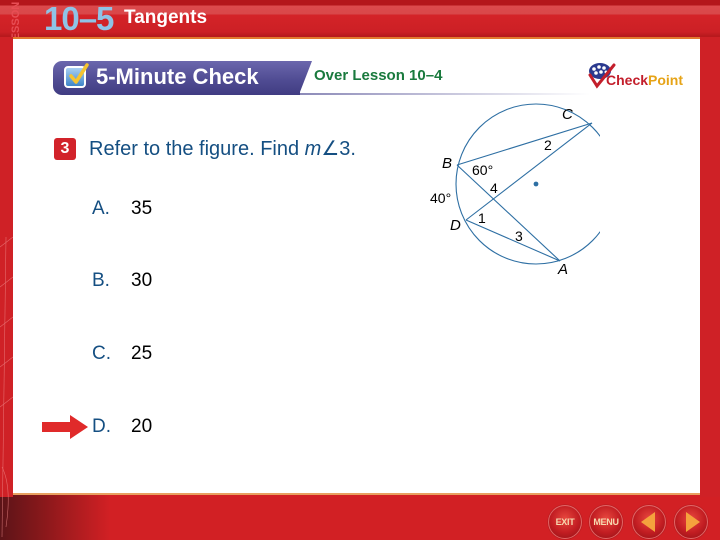 This screenshot has height=540, width=720. Describe the element at coordinates (482, 218) in the screenshot. I see `angle-1-label: 1` at that location.